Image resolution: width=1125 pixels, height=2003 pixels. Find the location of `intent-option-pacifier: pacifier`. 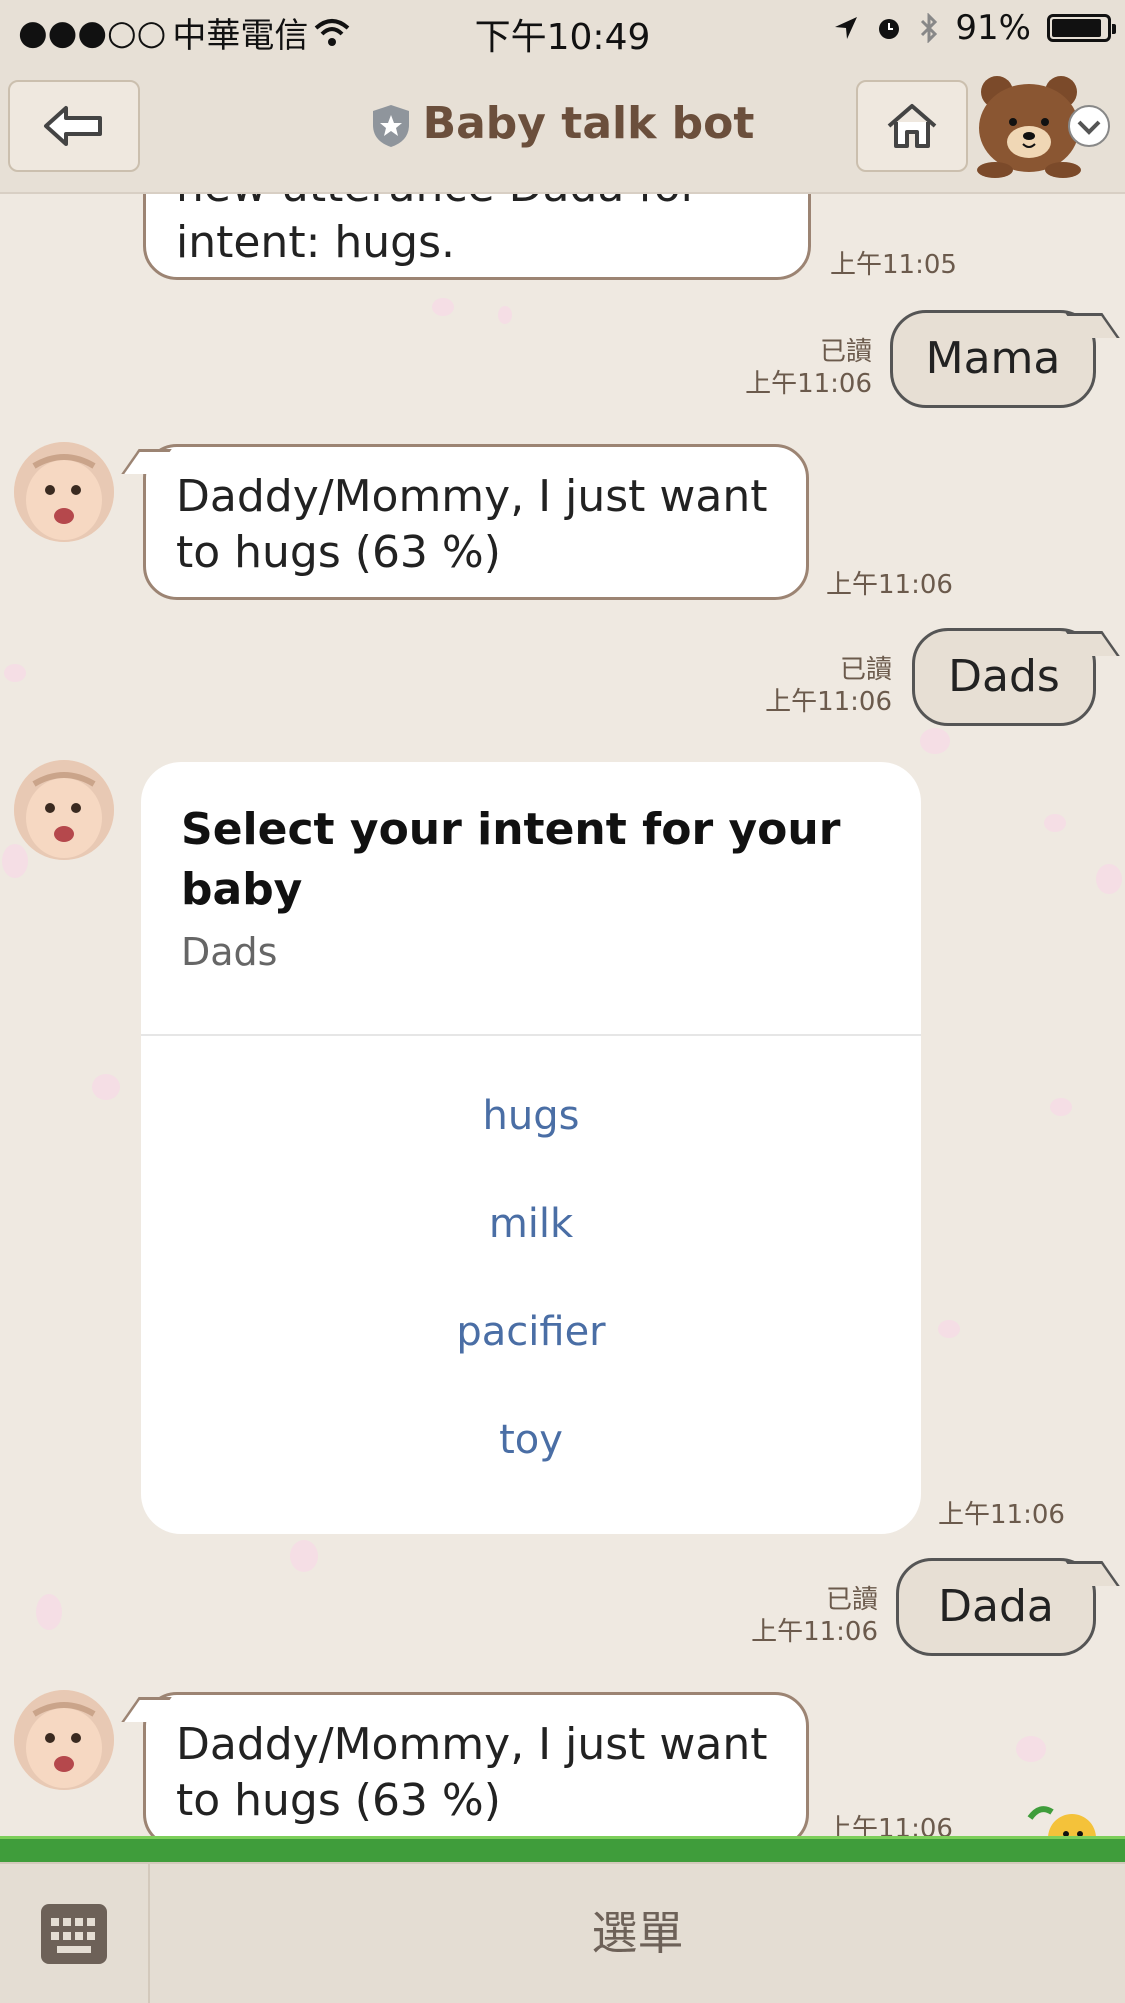

intent-option-pacifier: pacifier is located at coordinates (531, 1332).